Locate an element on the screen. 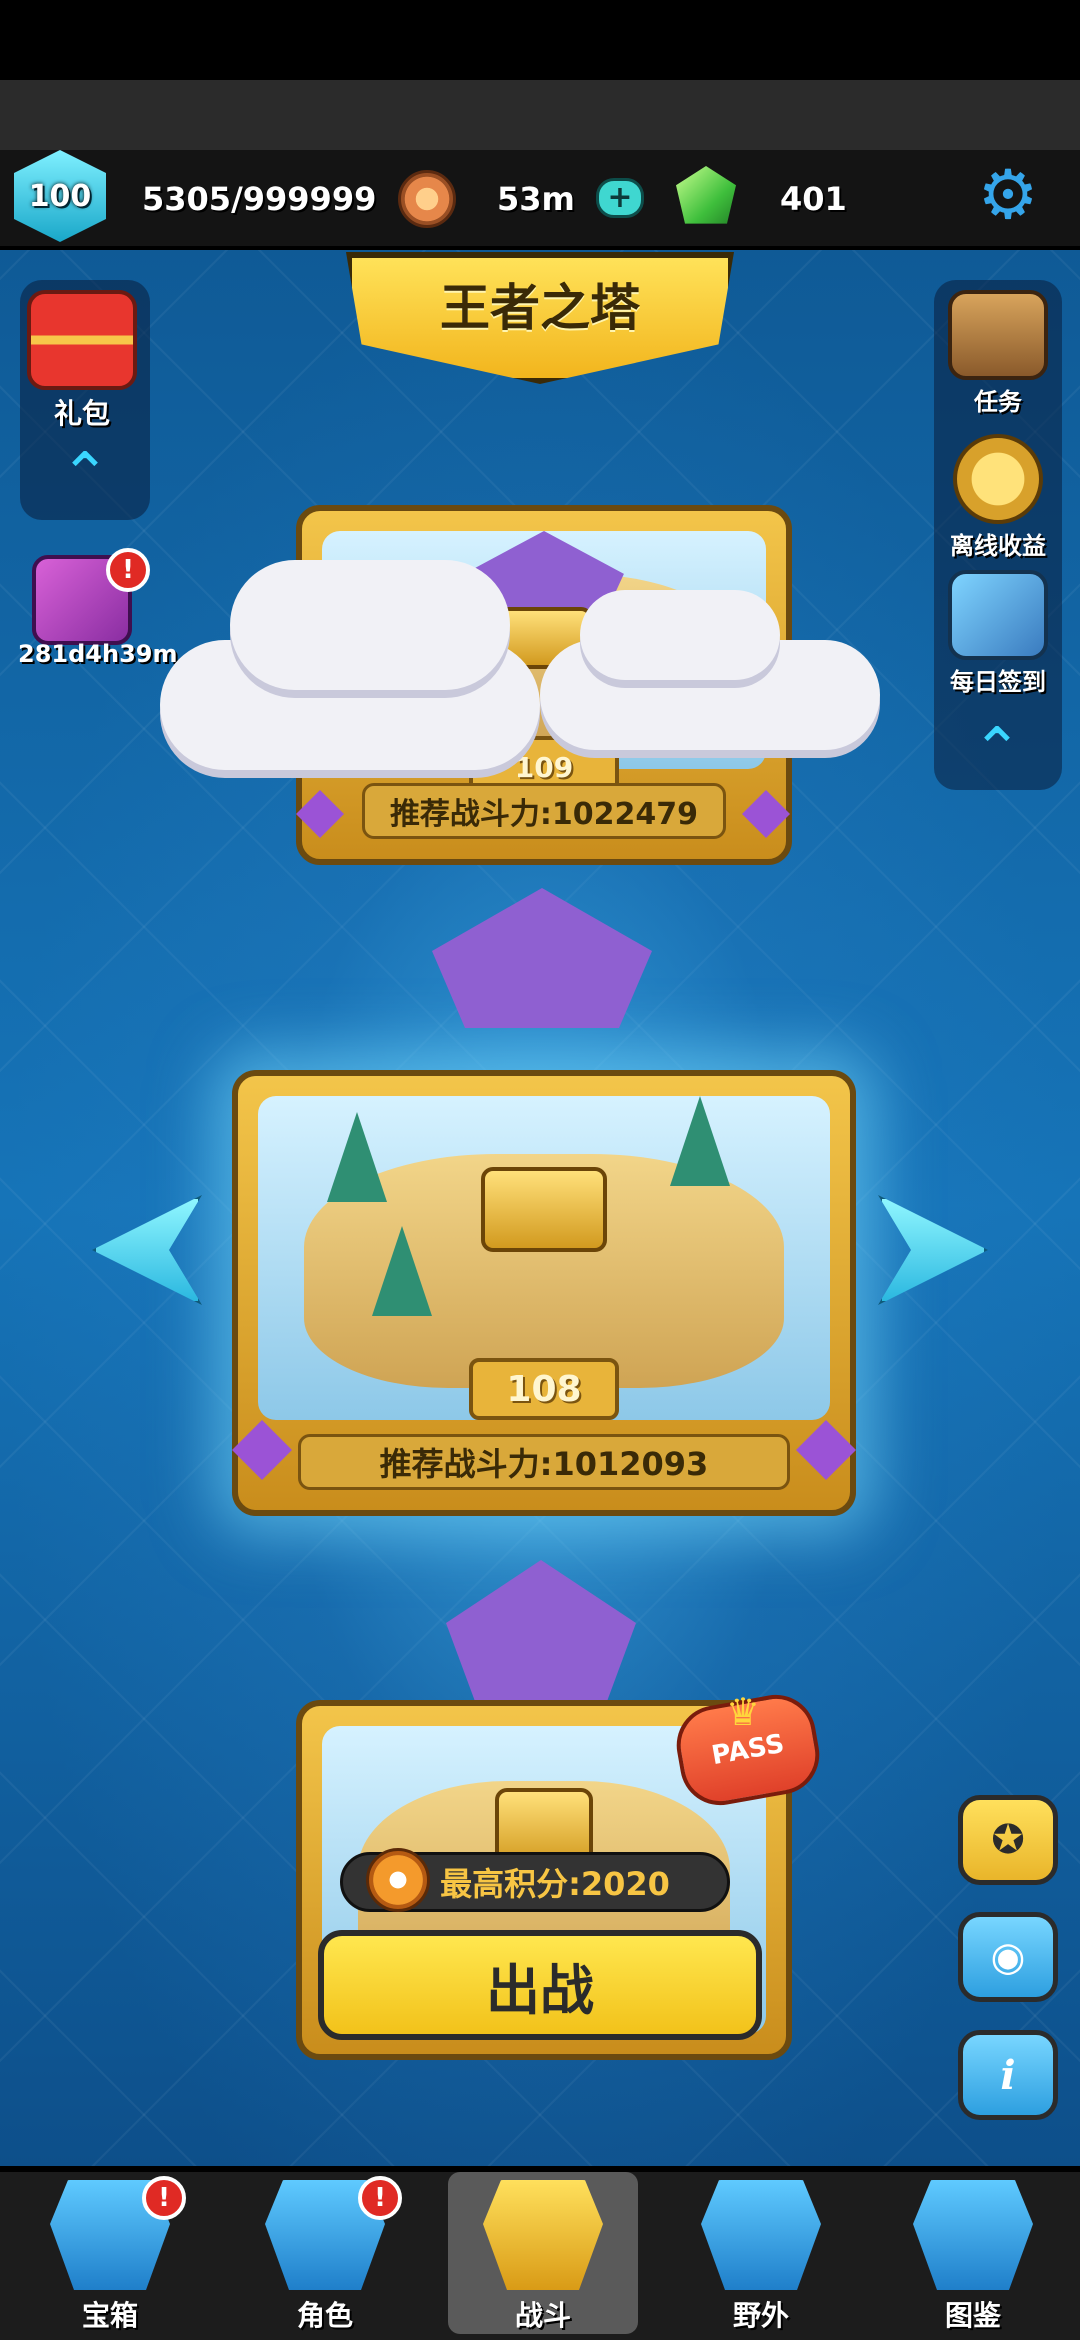 This screenshot has width=1080, height=2340. nav-battle: 战斗 is located at coordinates (543, 2257).